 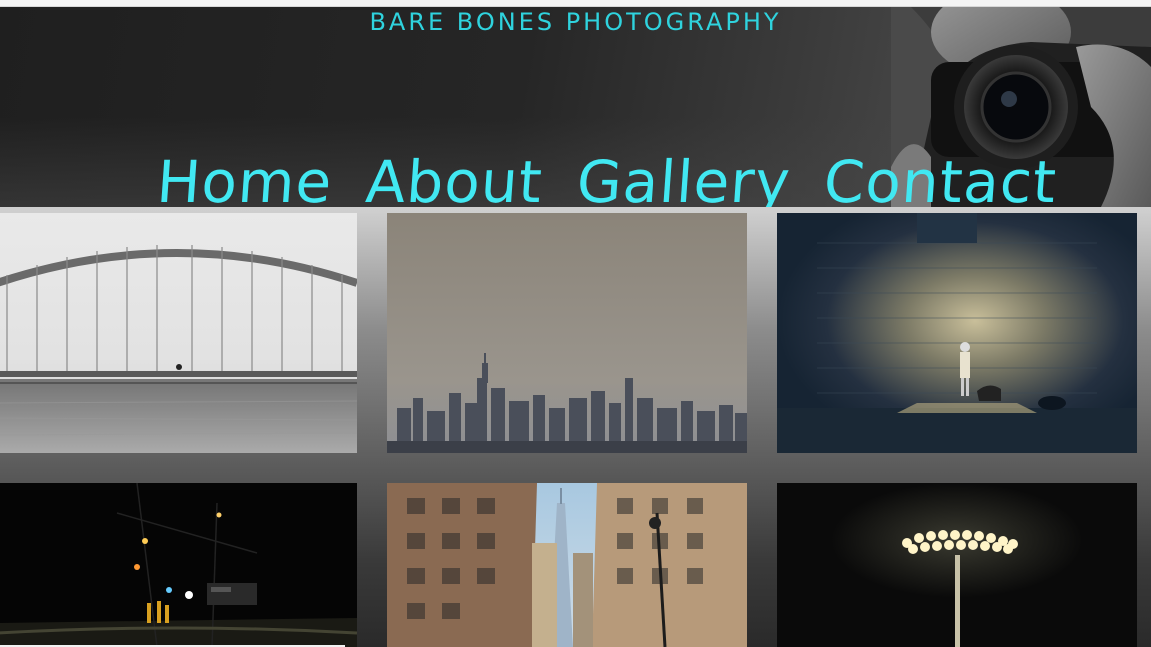 I want to click on gallery-photo-stadium-light, so click(x=957, y=565).